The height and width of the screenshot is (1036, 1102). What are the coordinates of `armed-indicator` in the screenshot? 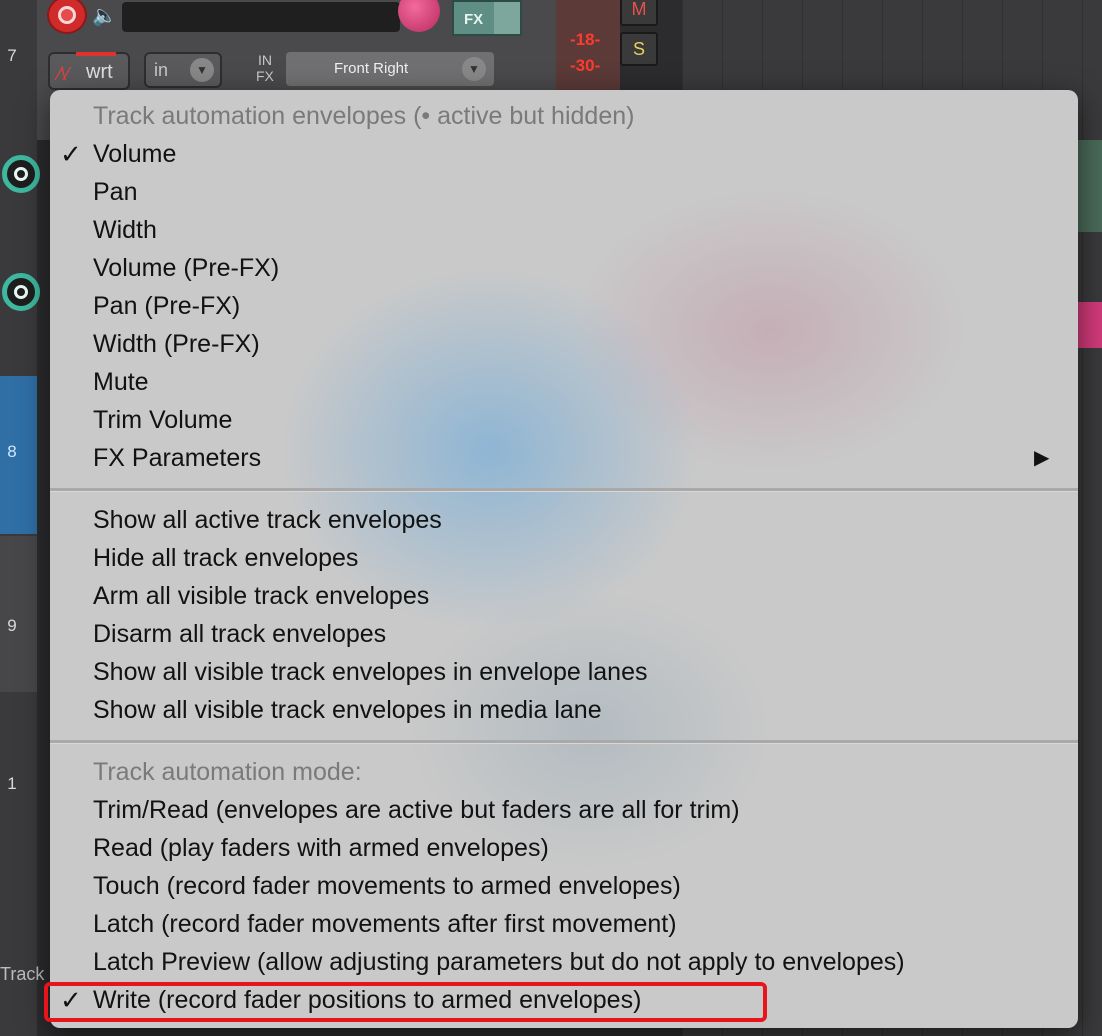 It's located at (96, 54).